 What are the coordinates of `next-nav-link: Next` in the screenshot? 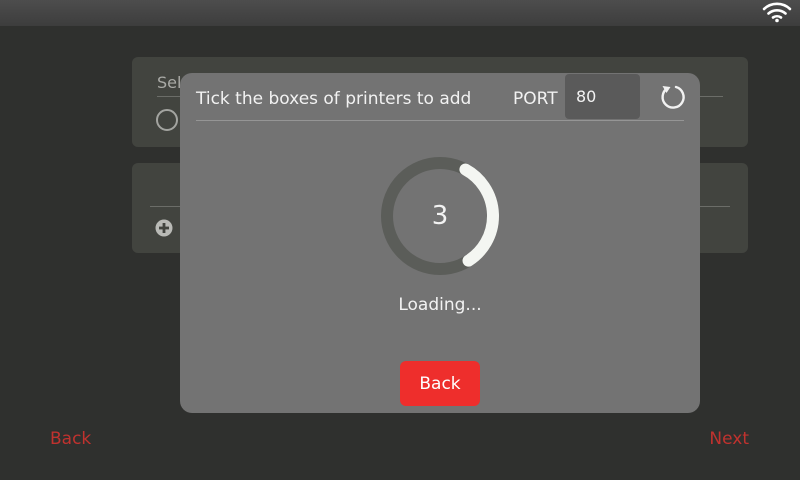 It's located at (729, 439).